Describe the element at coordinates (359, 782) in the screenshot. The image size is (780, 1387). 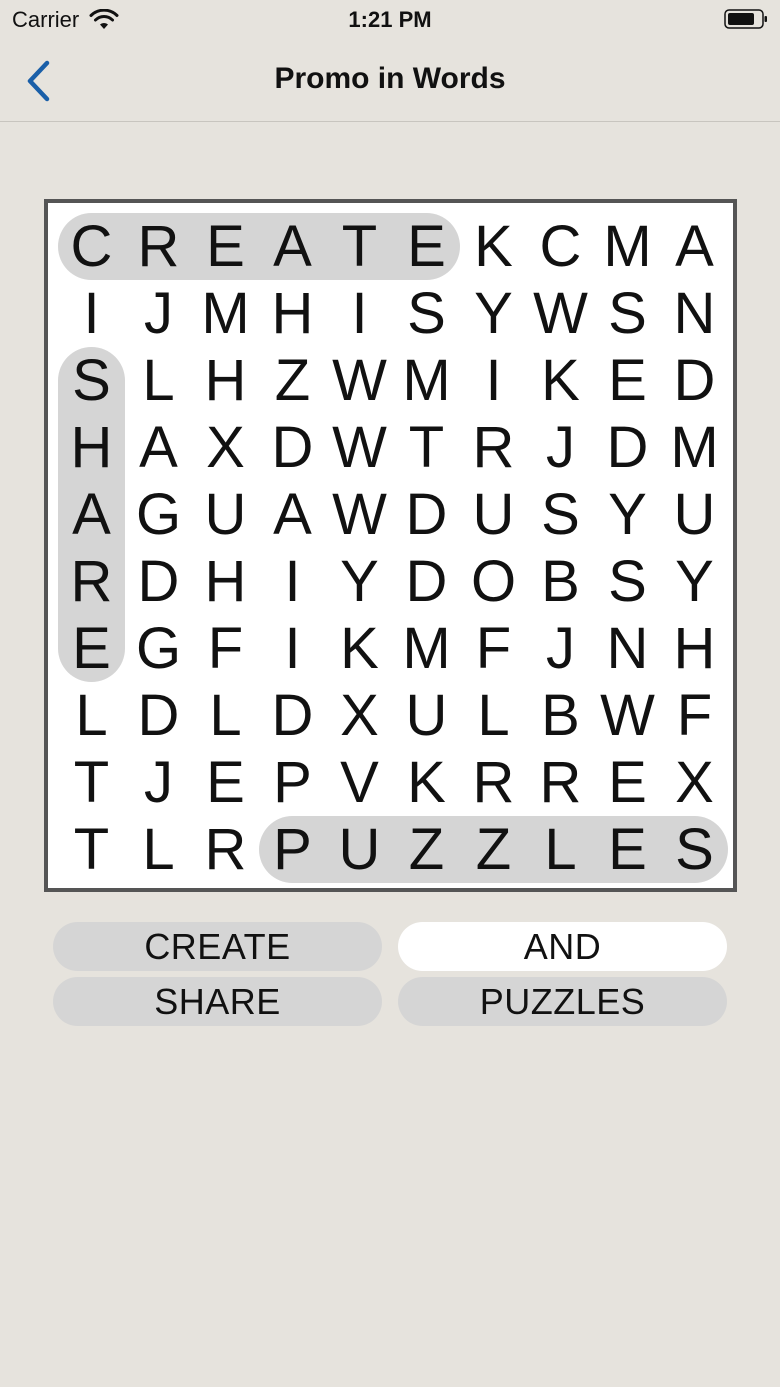
I see `grid-cell: V` at that location.